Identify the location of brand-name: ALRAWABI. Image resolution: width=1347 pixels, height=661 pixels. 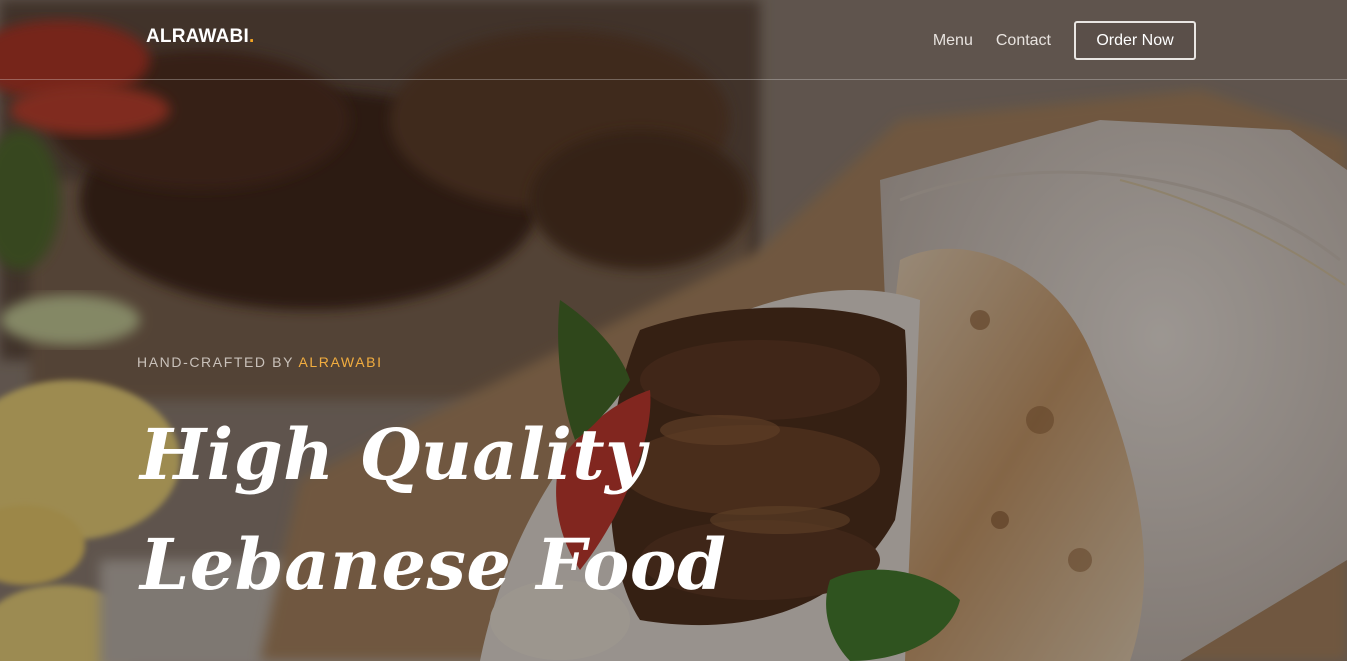
(197, 36).